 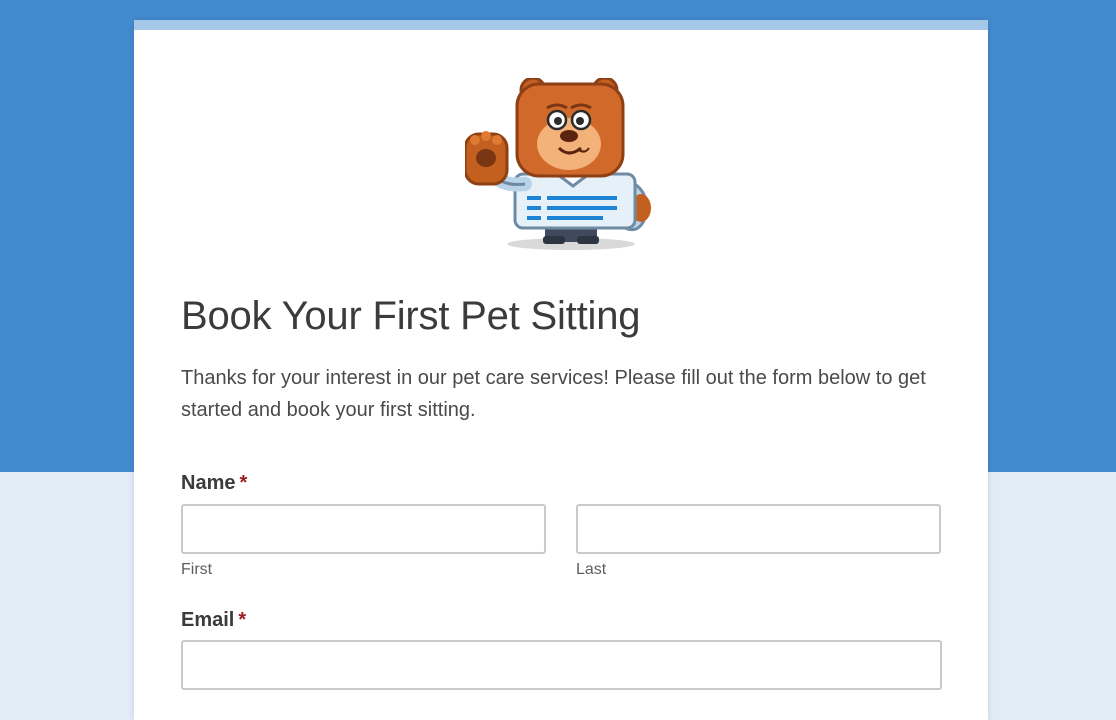 I want to click on last-name-input, so click(x=758, y=529).